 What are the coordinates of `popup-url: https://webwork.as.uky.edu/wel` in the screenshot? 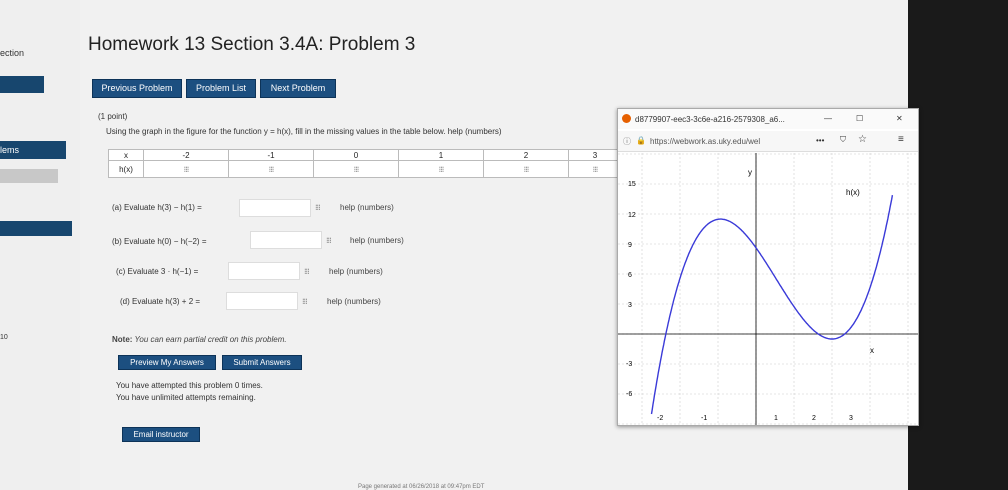 It's located at (705, 141).